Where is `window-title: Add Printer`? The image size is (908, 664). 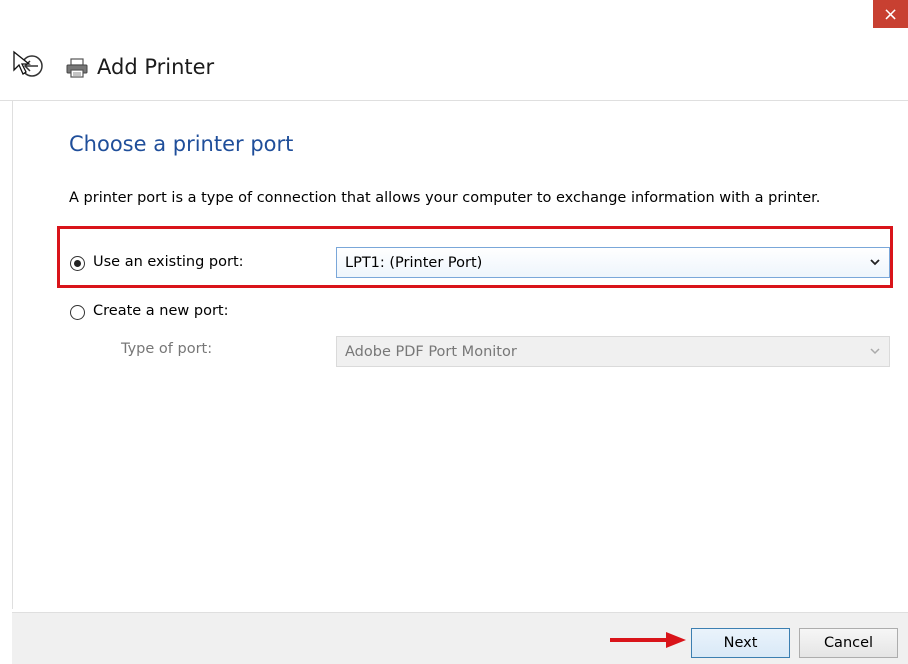 window-title: Add Printer is located at coordinates (156, 67).